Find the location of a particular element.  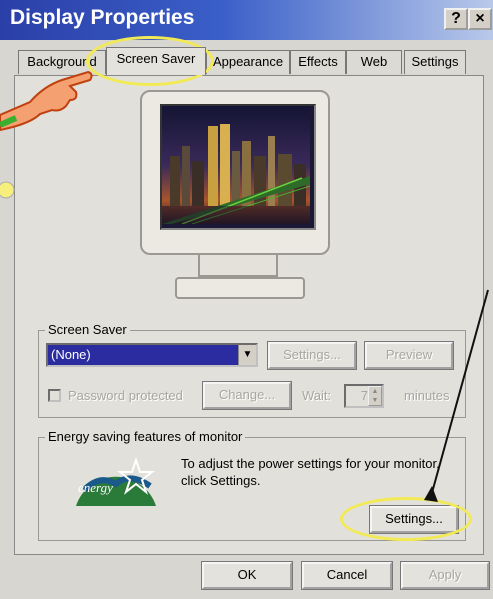

wait-spinner-arrows-icon: ▲ ▼ is located at coordinates (375, 396).